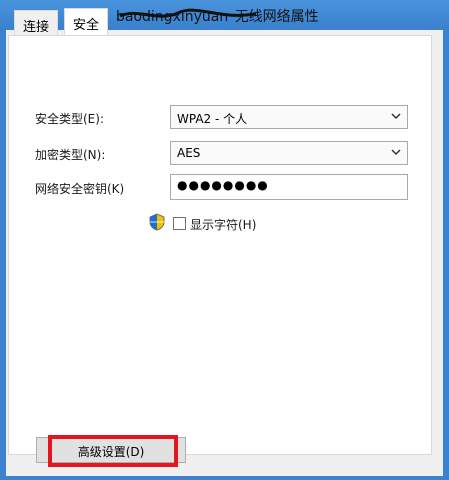 Image resolution: width=449 pixels, height=480 pixels. Describe the element at coordinates (212, 119) in the screenshot. I see `security-type-value: WPA2 - 个人` at that location.